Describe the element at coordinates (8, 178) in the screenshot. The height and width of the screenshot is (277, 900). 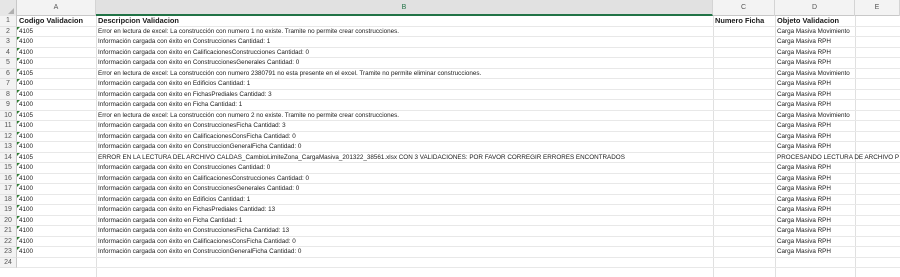
I see `row-header: 16` at that location.